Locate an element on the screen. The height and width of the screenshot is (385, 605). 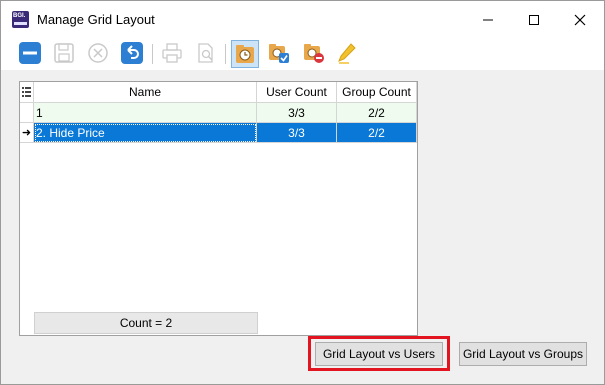
print-preview-button is located at coordinates (206, 53).